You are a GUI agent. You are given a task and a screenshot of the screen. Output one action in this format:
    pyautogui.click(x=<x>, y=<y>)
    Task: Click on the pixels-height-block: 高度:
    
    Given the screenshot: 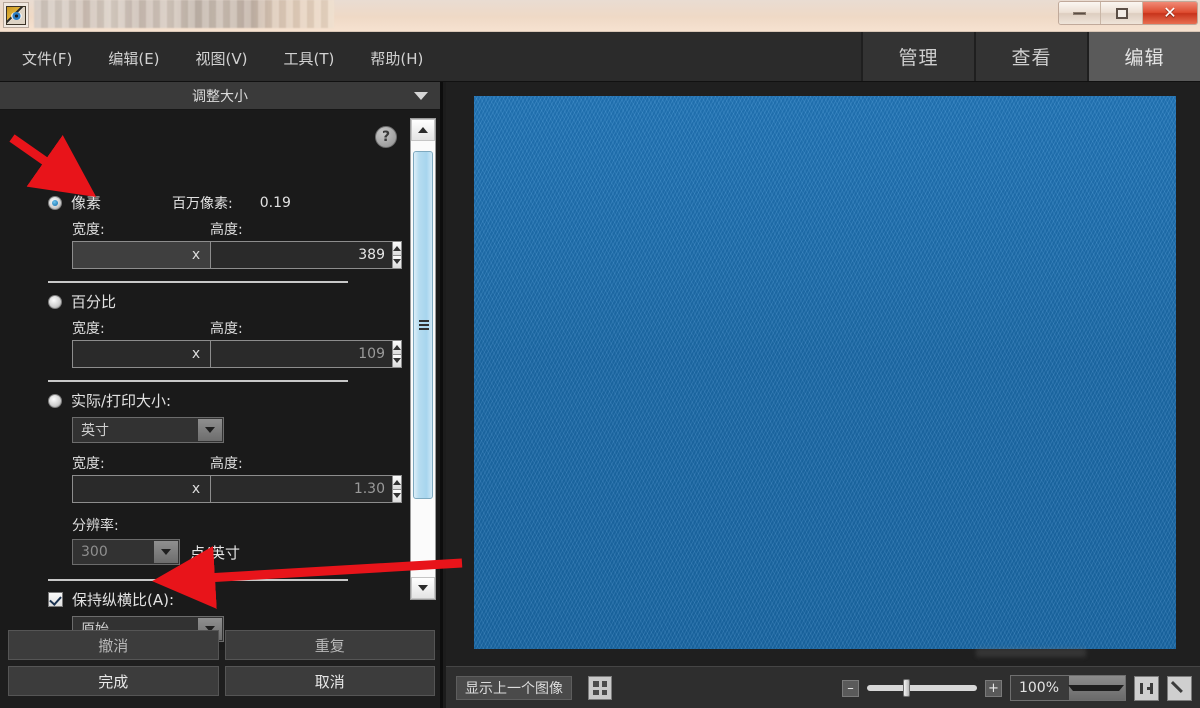 What is the action you would take?
    pyautogui.click(x=306, y=244)
    